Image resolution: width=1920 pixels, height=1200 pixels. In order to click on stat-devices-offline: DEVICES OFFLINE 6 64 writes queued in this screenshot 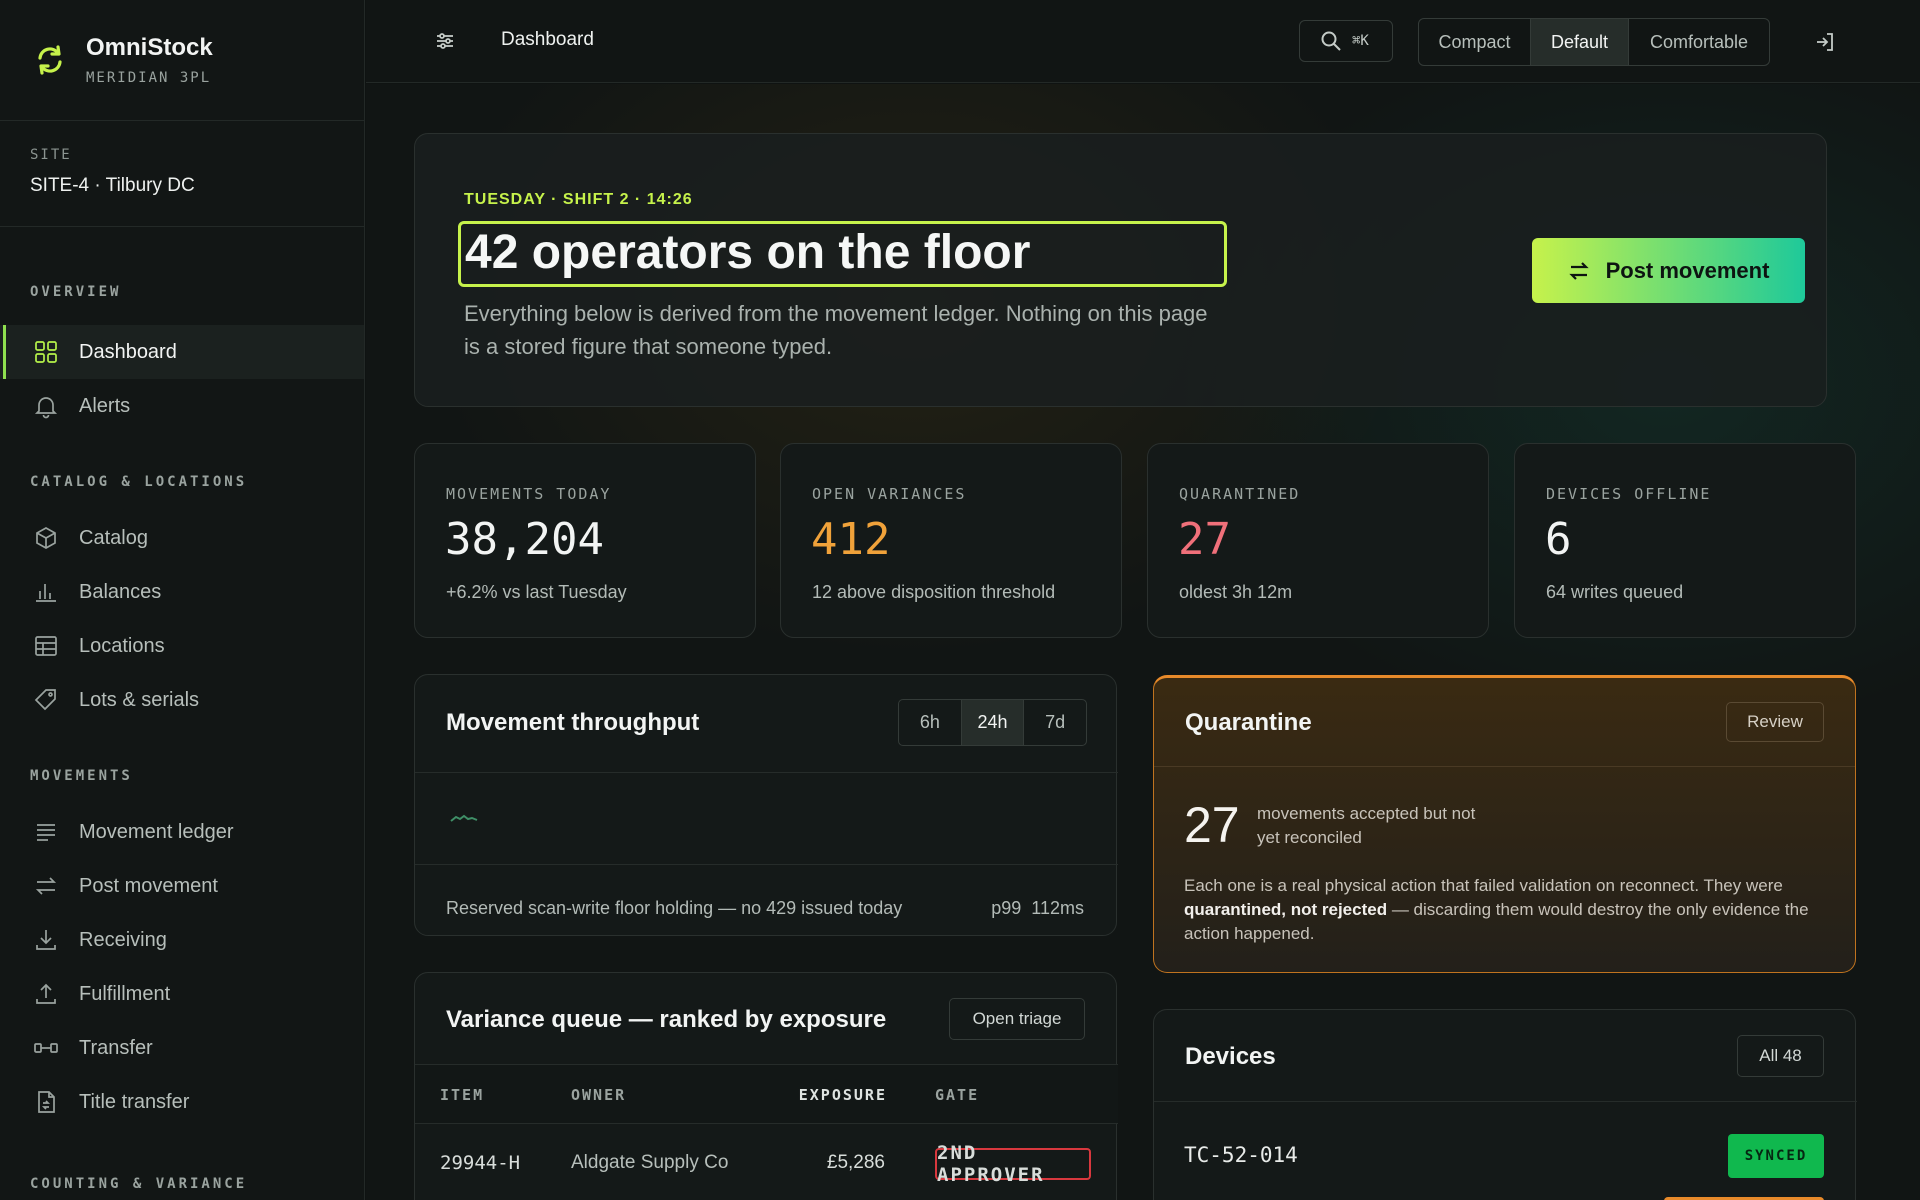, I will do `click(1685, 540)`.